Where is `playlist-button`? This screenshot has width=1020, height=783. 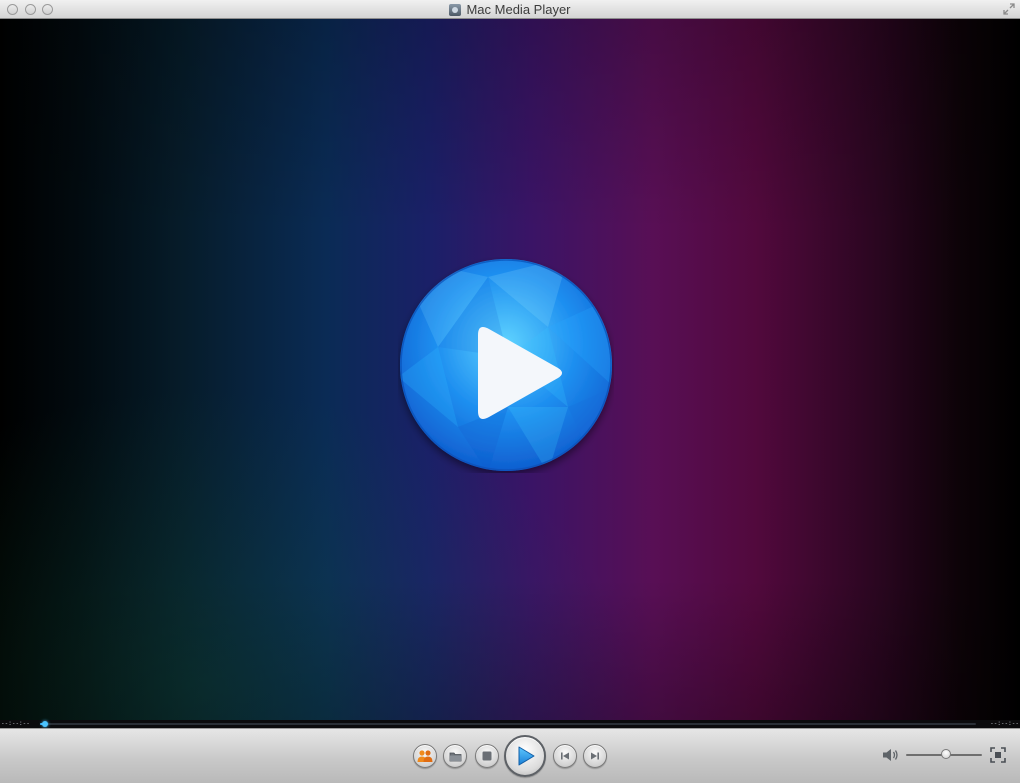 playlist-button is located at coordinates (425, 756).